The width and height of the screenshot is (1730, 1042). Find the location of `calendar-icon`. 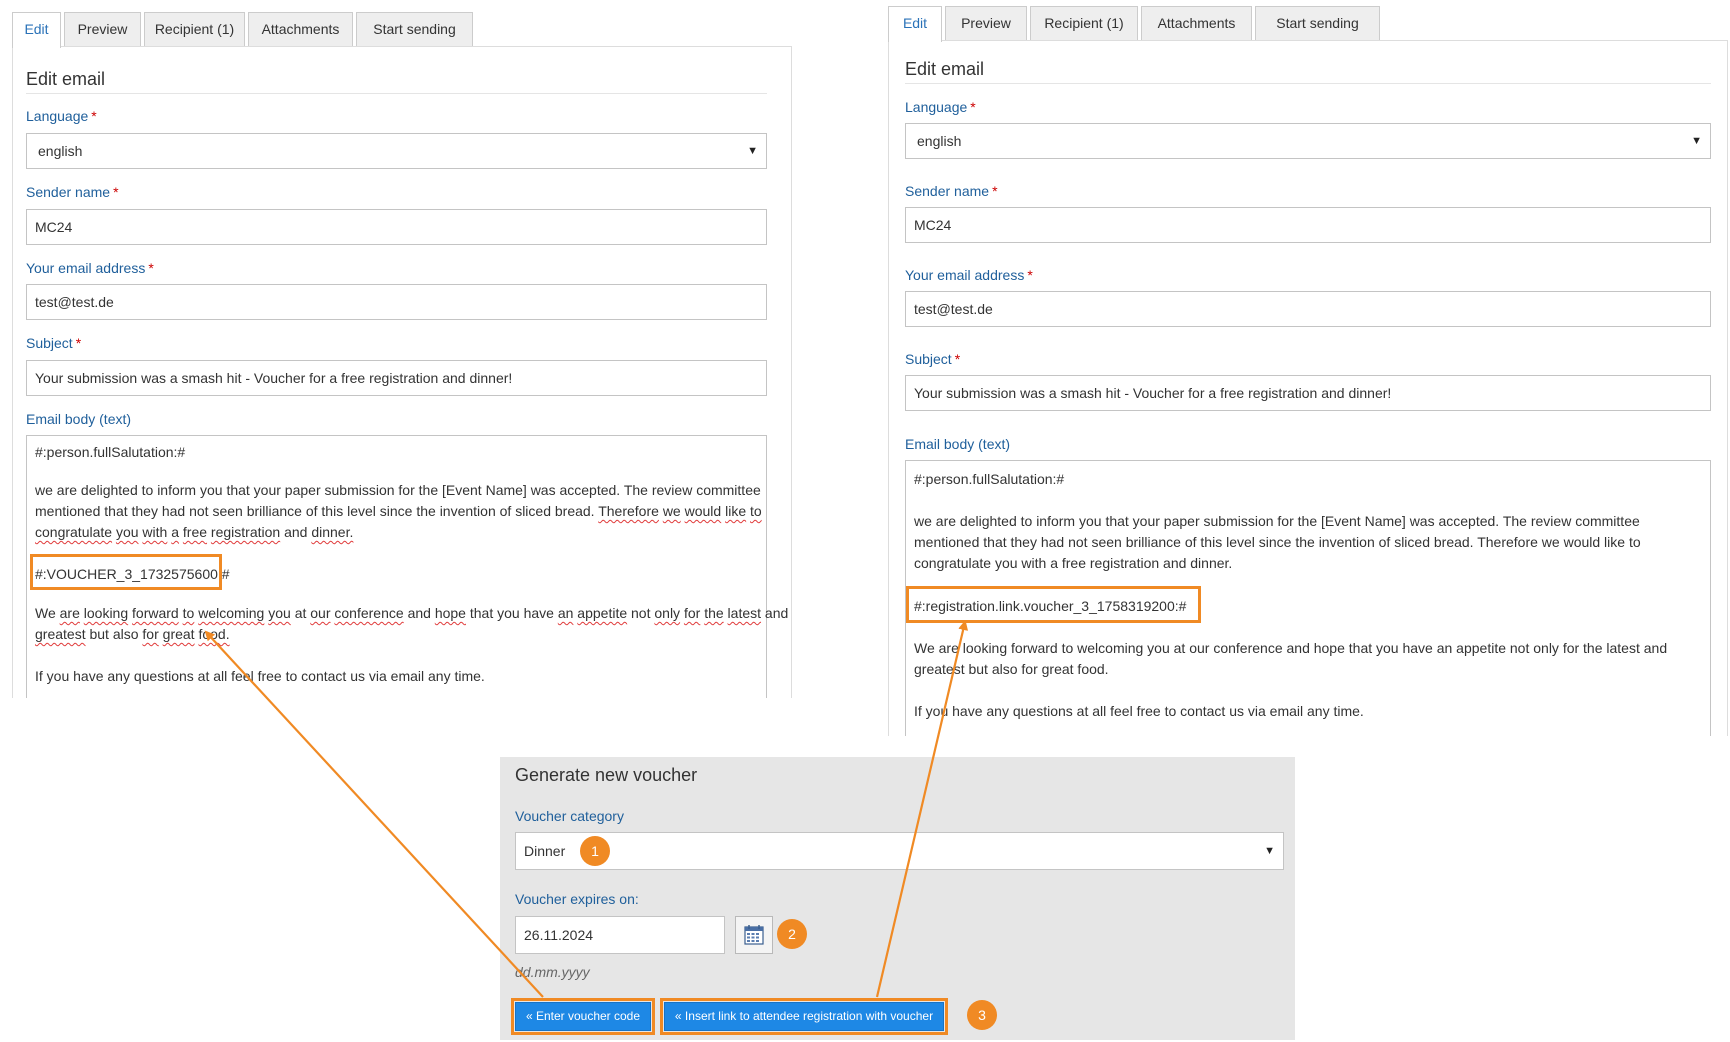

calendar-icon is located at coordinates (754, 935).